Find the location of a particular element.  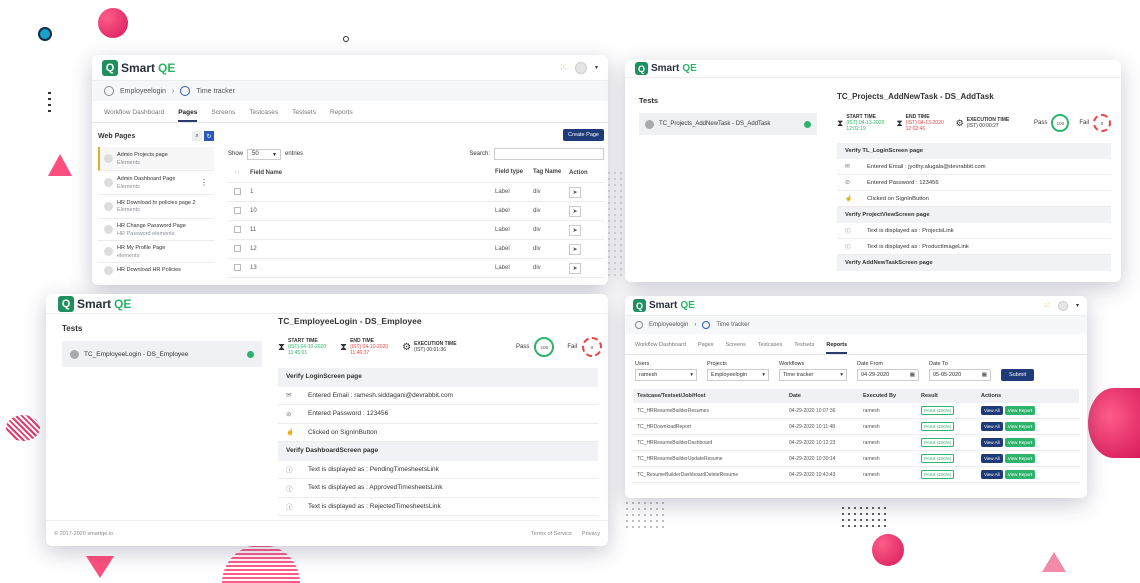

fail-ring: 0 is located at coordinates (592, 347).